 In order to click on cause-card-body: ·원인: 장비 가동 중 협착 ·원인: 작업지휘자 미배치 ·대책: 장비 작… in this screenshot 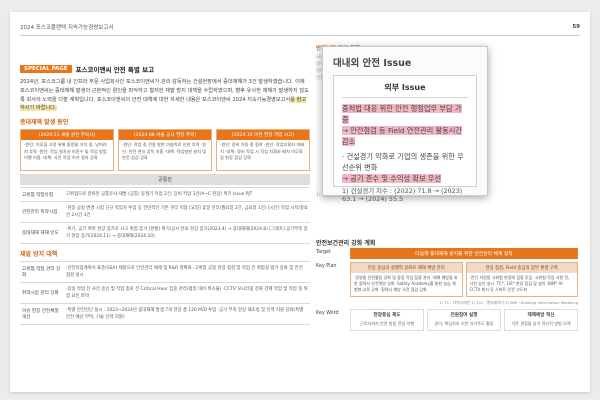, I will do `click(262, 151)`.